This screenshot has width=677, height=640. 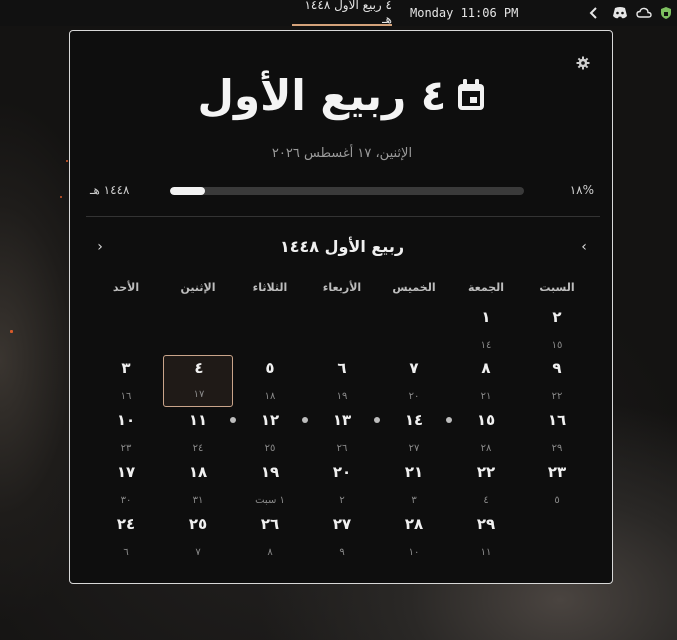 I want to click on hijri-day-number: ١٥, so click(x=486, y=420).